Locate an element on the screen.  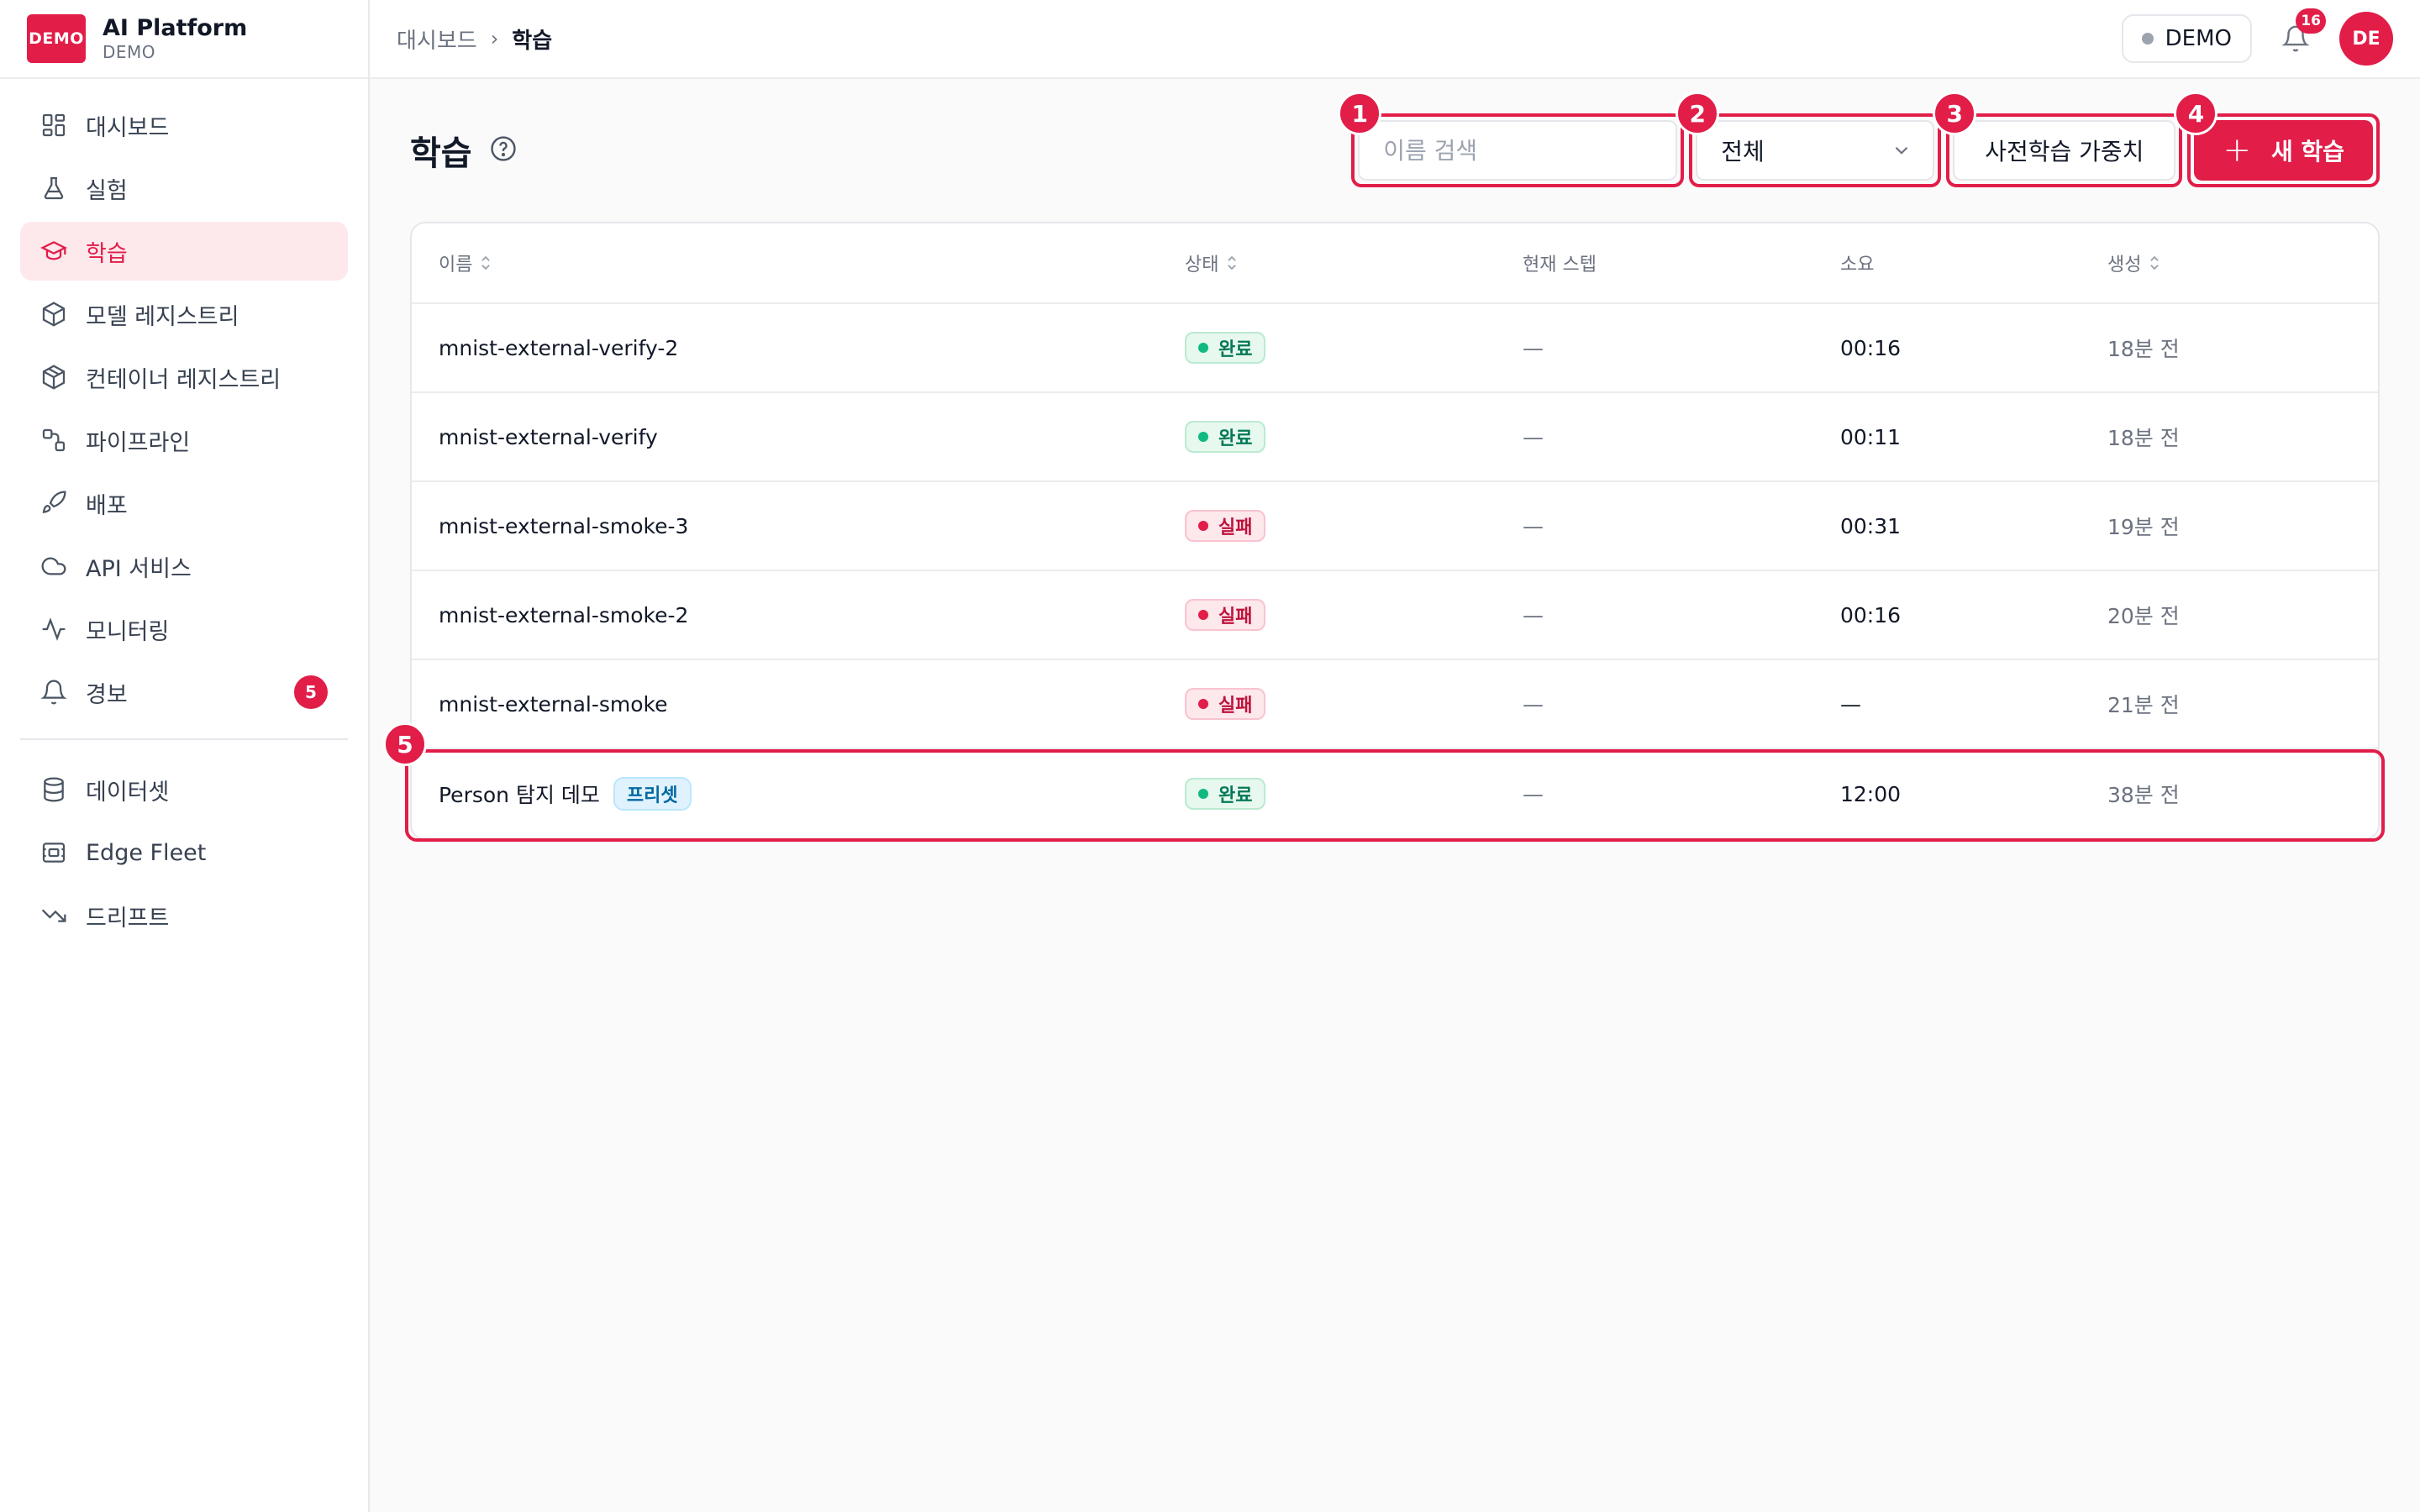
sidebar-item-edge-fleet: Edge Fleet is located at coordinates (184, 852).